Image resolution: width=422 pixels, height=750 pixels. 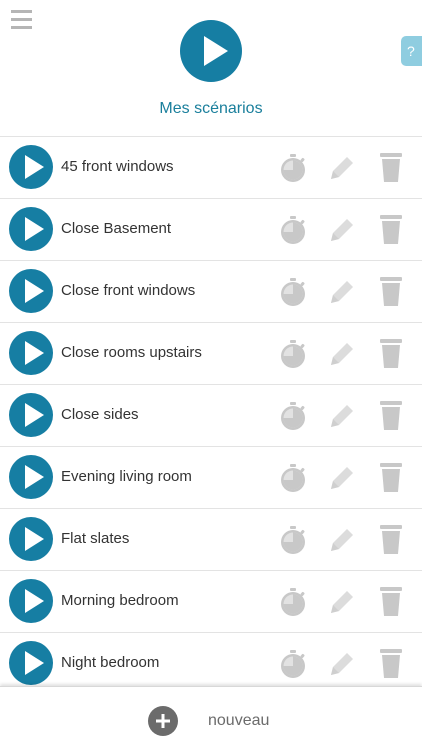 I want to click on scenario-label: Night bedroom, so click(x=110, y=662).